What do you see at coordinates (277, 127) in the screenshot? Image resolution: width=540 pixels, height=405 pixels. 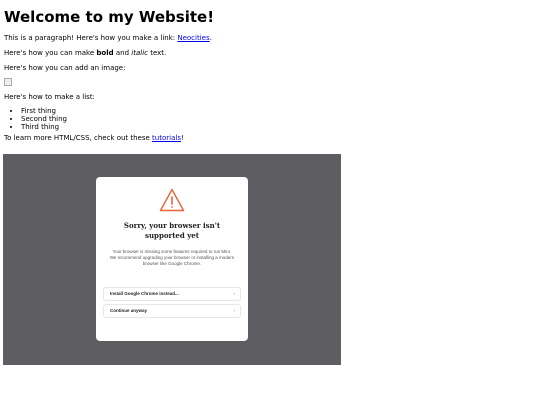 I see `list-item: Third thing` at bounding box center [277, 127].